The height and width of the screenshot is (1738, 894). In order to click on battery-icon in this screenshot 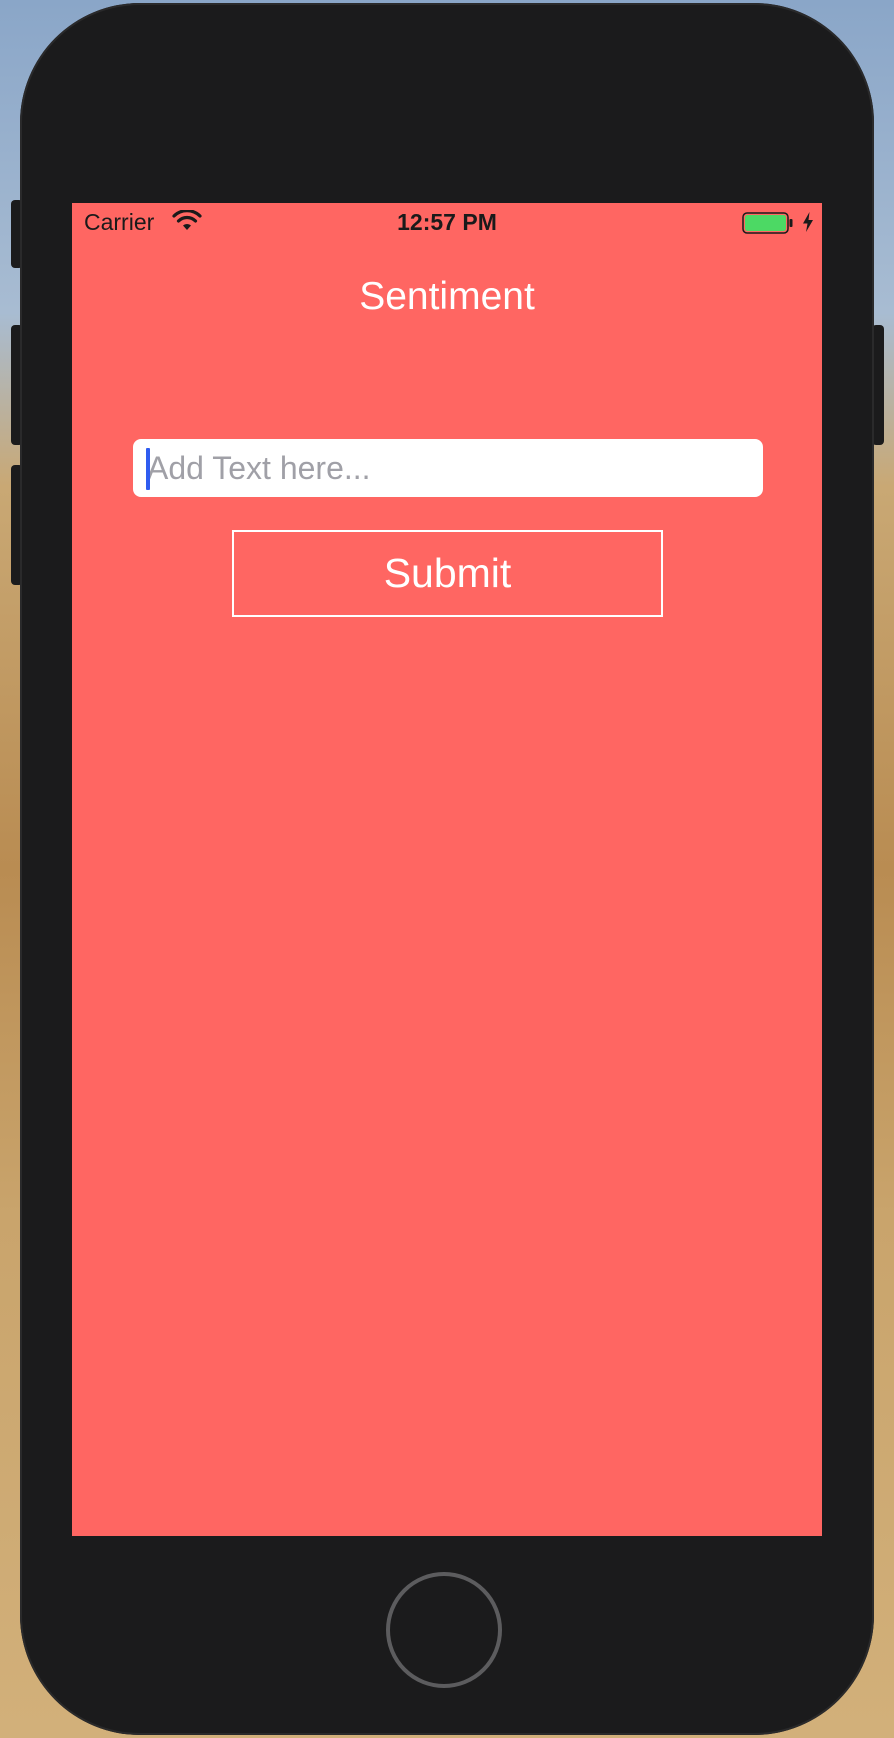, I will do `click(768, 225)`.